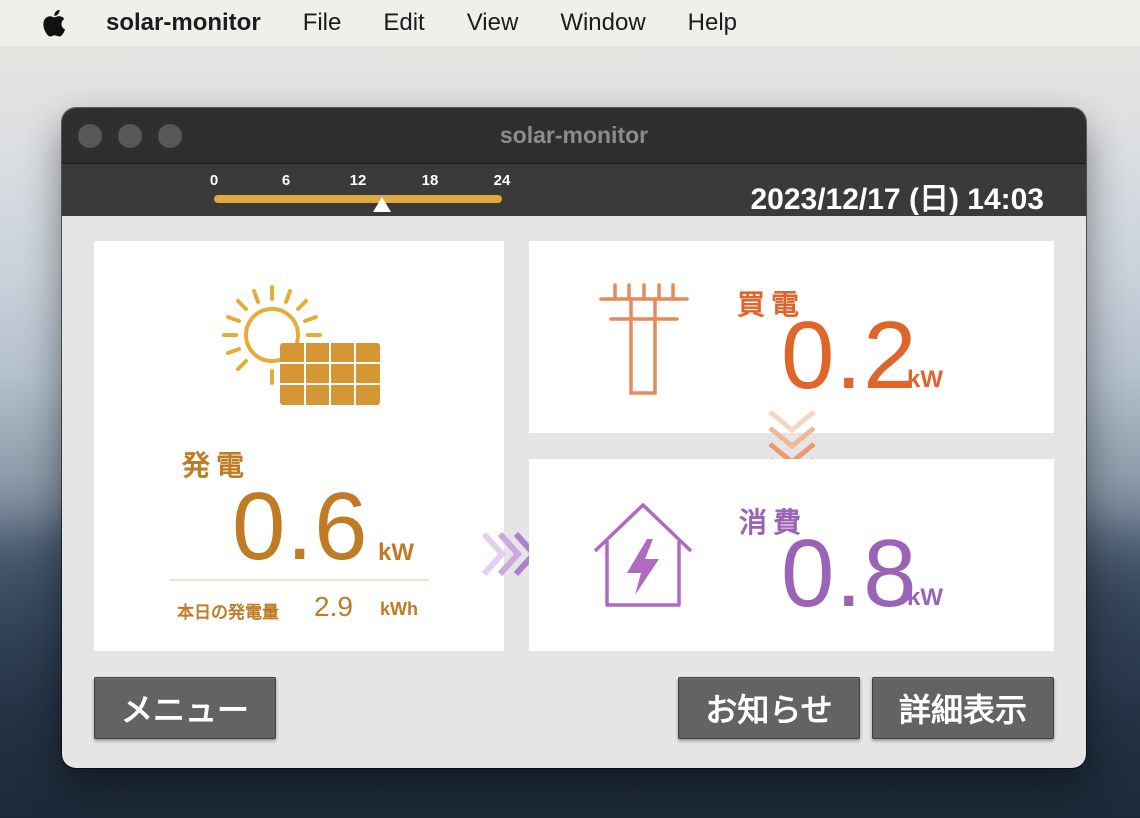 This screenshot has width=1140, height=818. What do you see at coordinates (358, 199) in the screenshot?
I see `day-timeline-bar` at bounding box center [358, 199].